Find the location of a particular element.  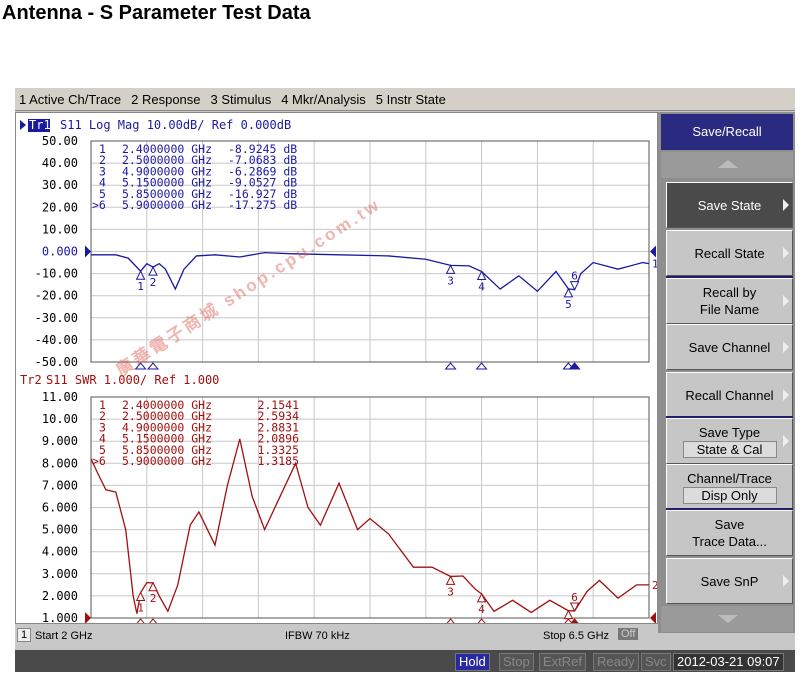

softkey-channel-trace: Channel/Trace Disp Only is located at coordinates (729, 487).